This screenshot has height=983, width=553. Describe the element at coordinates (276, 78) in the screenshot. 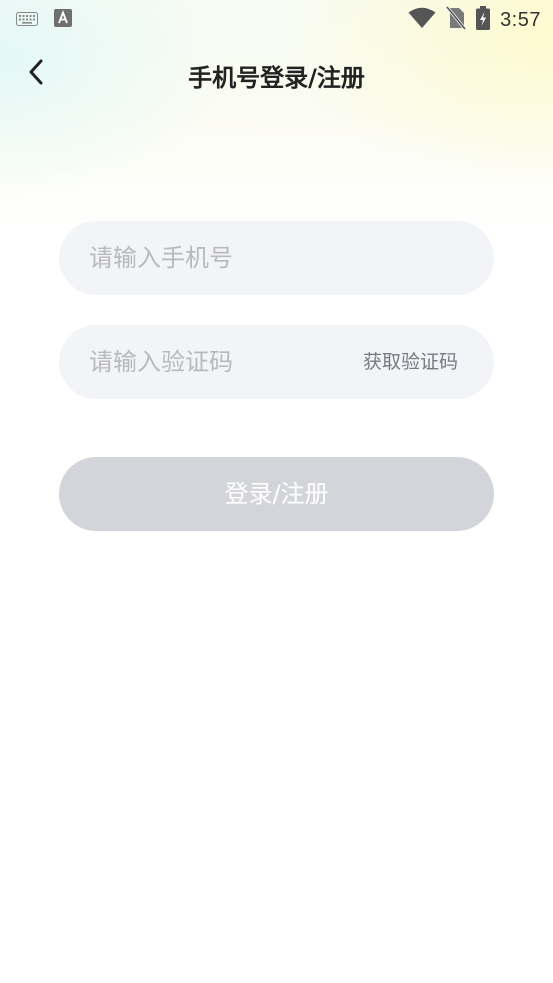

I see `page-title: 手机号登录/注册` at that location.